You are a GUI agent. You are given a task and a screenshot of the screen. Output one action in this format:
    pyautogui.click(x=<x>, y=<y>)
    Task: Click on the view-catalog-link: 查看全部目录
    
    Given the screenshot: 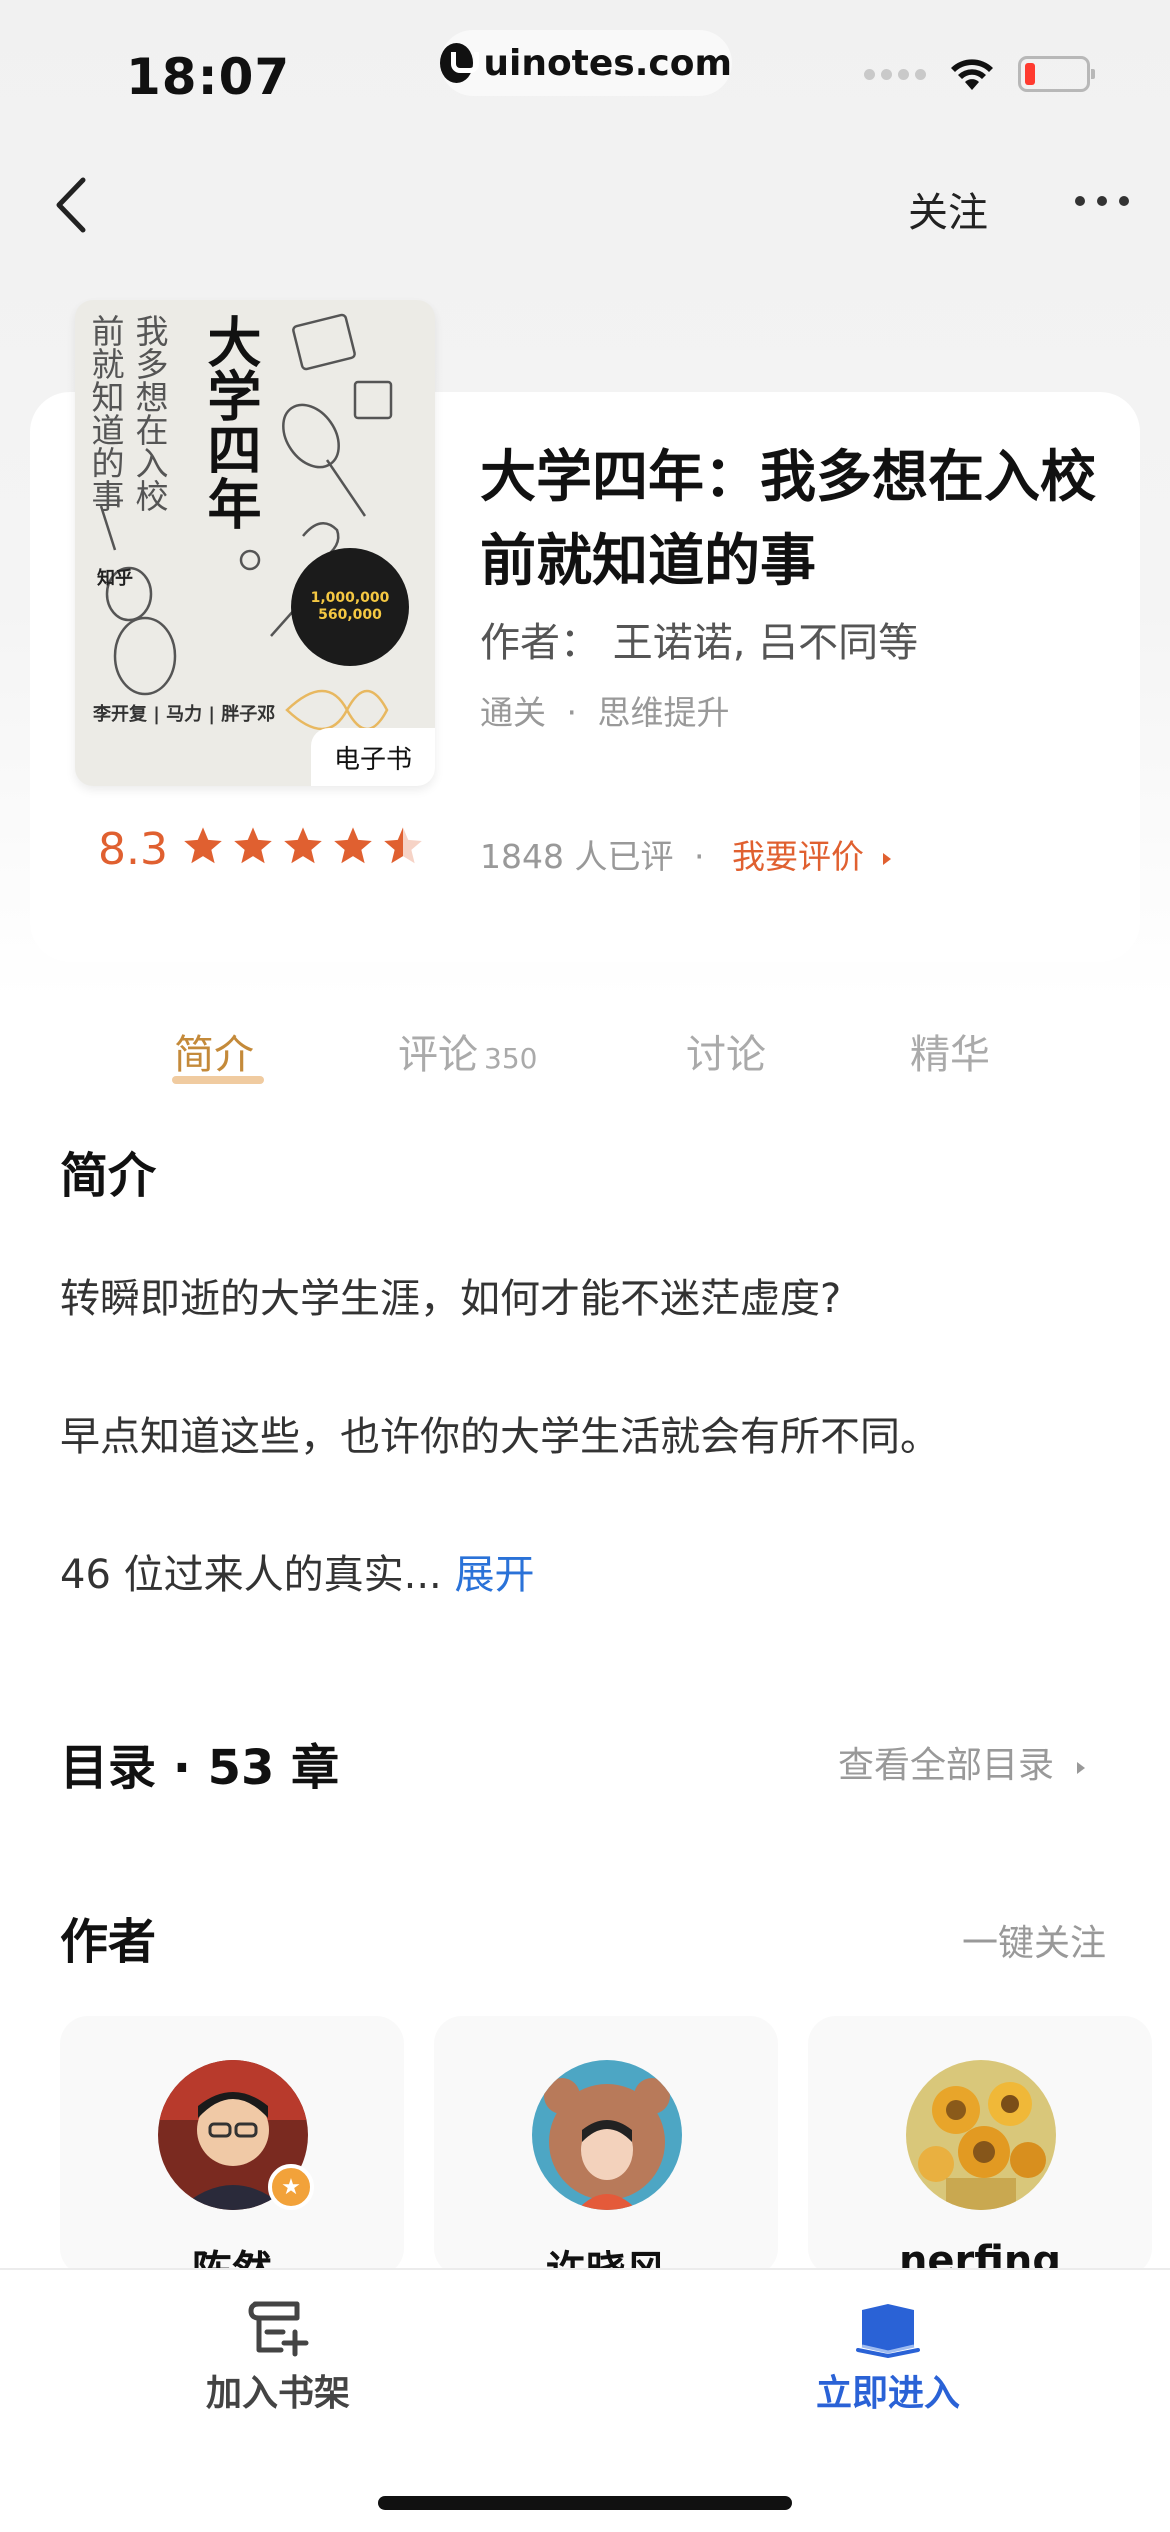 What is the action you would take?
    pyautogui.click(x=963, y=1762)
    